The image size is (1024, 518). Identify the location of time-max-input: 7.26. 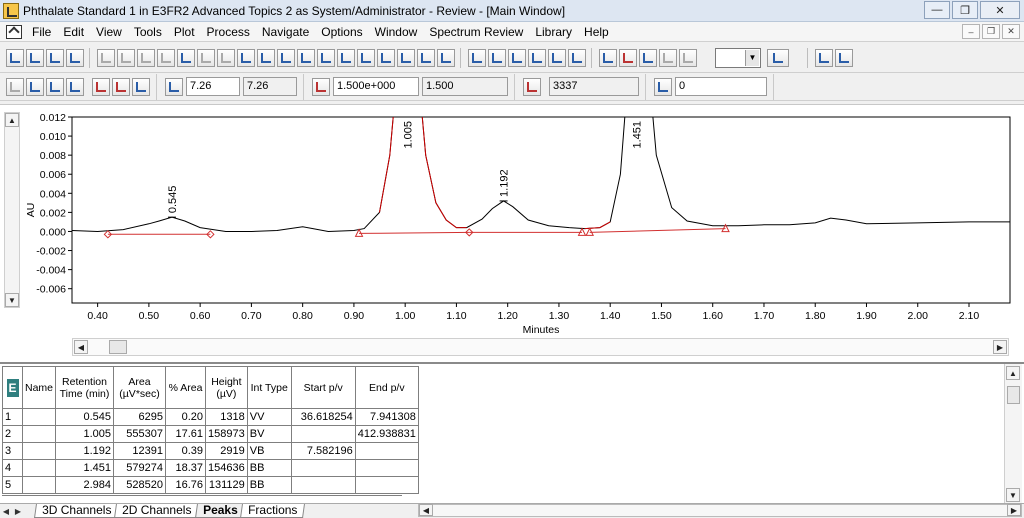
(213, 86).